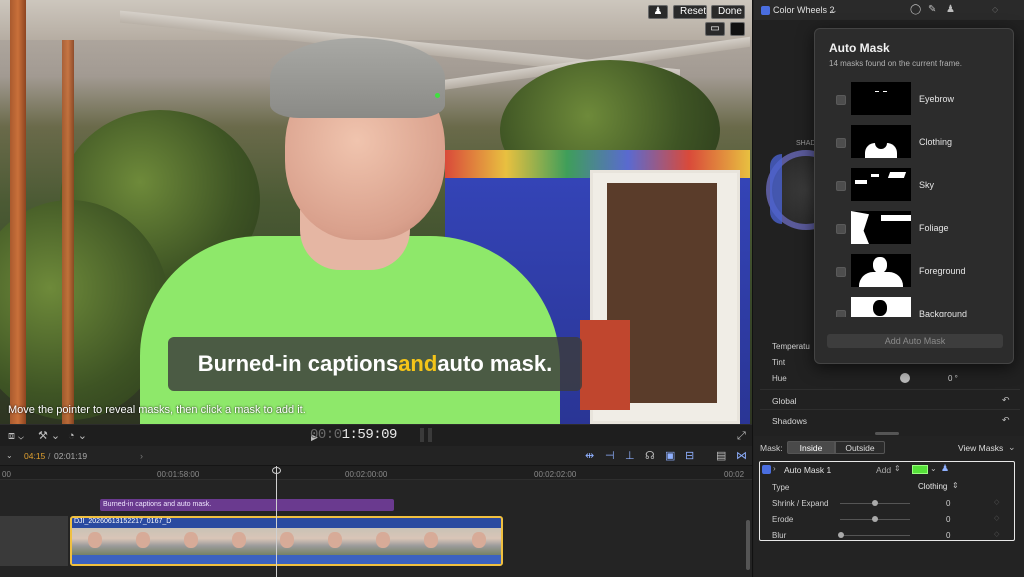 The height and width of the screenshot is (577, 1024). What do you see at coordinates (883, 470) in the screenshot?
I see `mask-add-mode: Add` at bounding box center [883, 470].